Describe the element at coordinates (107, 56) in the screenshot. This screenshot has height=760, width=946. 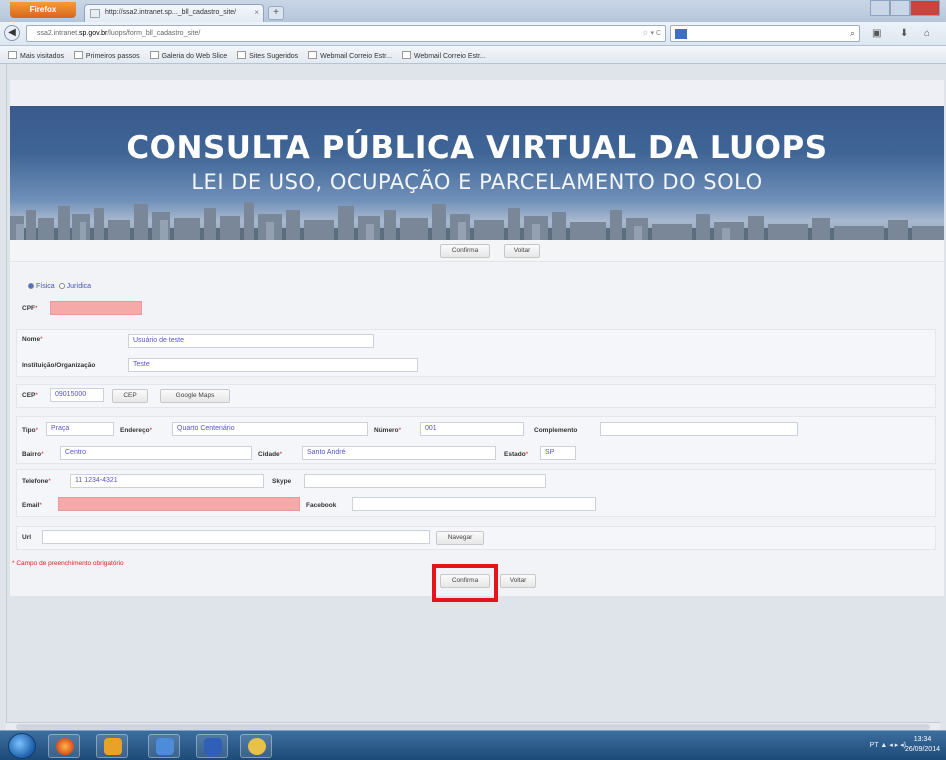
I see `bookmark-item: Primeiros passos` at that location.